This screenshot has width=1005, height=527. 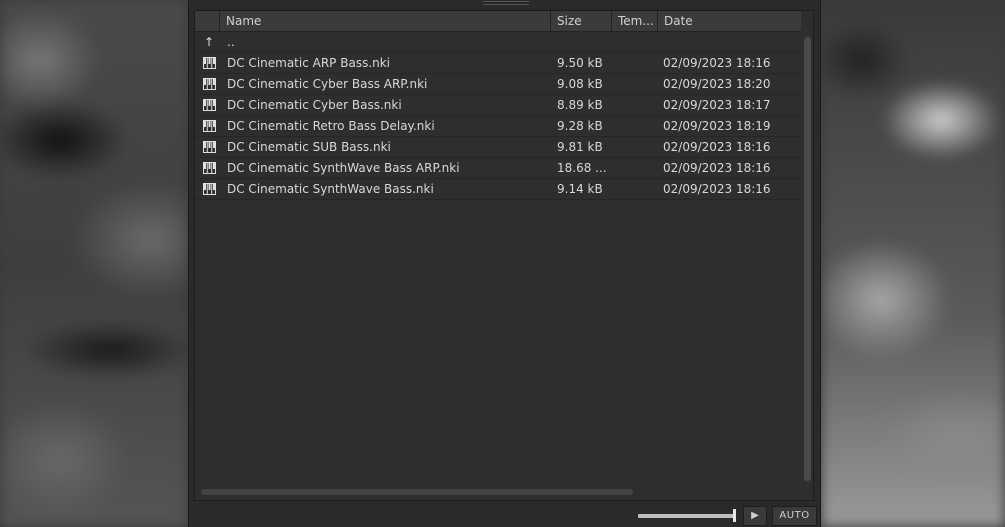 I want to click on play-button: ▶, so click(x=755, y=516).